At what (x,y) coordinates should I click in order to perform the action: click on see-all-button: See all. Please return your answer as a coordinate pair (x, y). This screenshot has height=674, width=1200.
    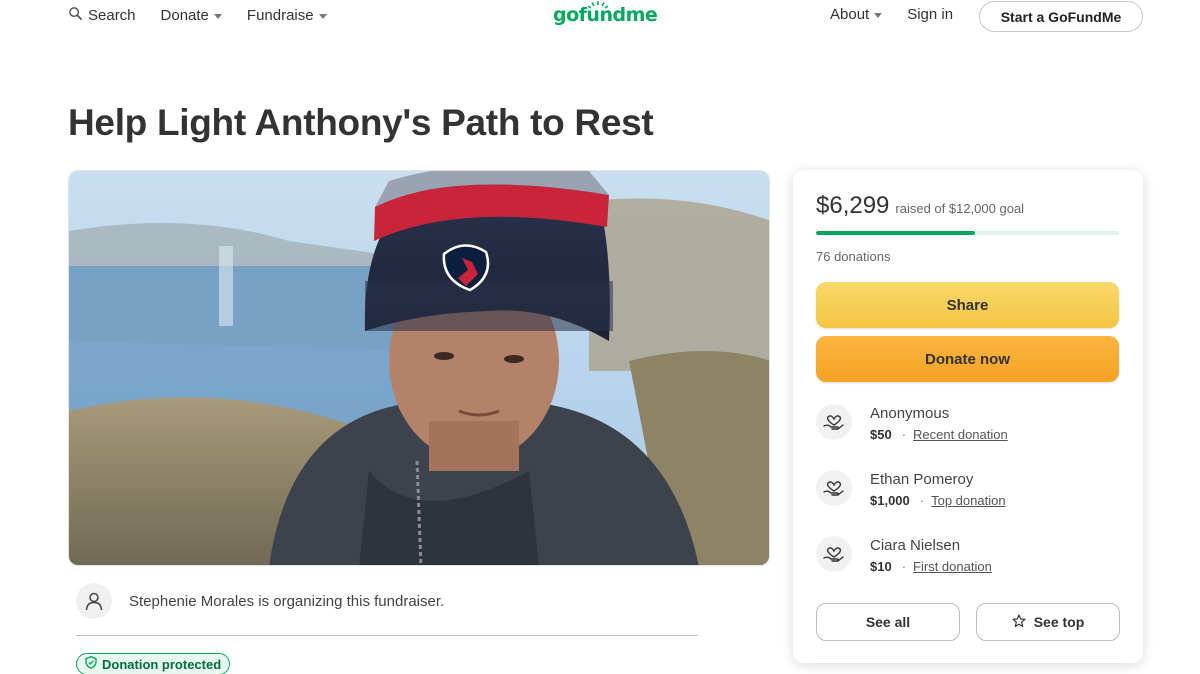
    Looking at the image, I should click on (888, 622).